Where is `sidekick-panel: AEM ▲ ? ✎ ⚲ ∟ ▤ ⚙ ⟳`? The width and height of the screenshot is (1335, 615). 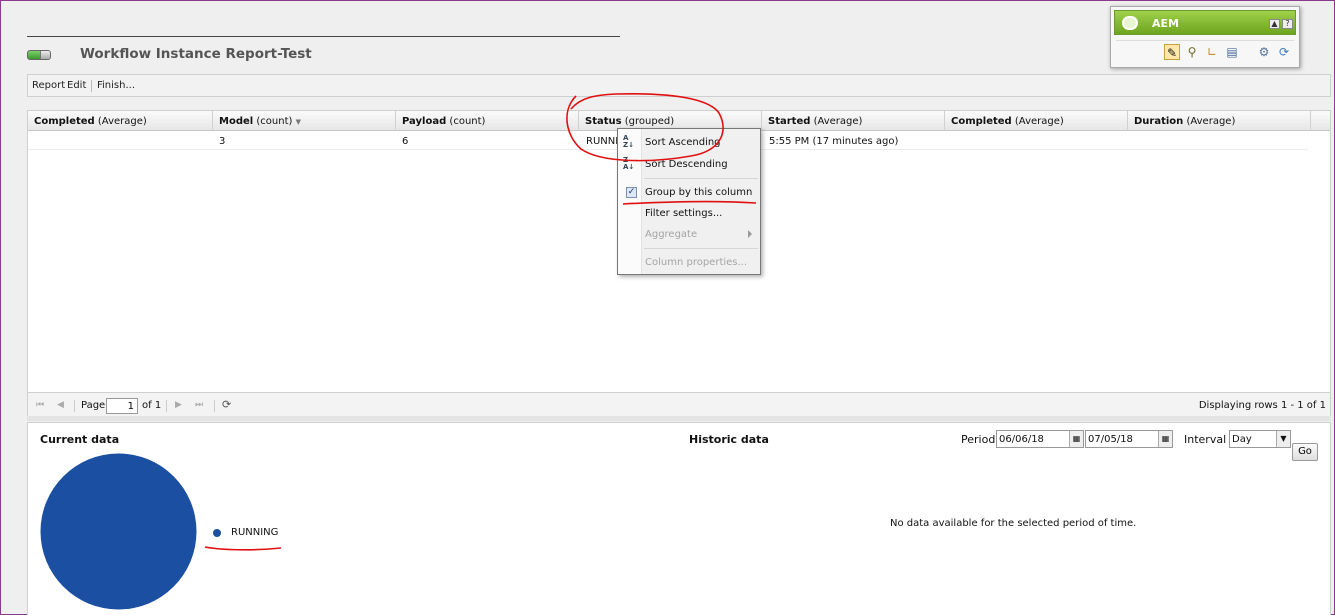
sidekick-panel: AEM ▲ ? ✎ ⚲ ∟ ▤ ⚙ ⟳ is located at coordinates (1205, 37).